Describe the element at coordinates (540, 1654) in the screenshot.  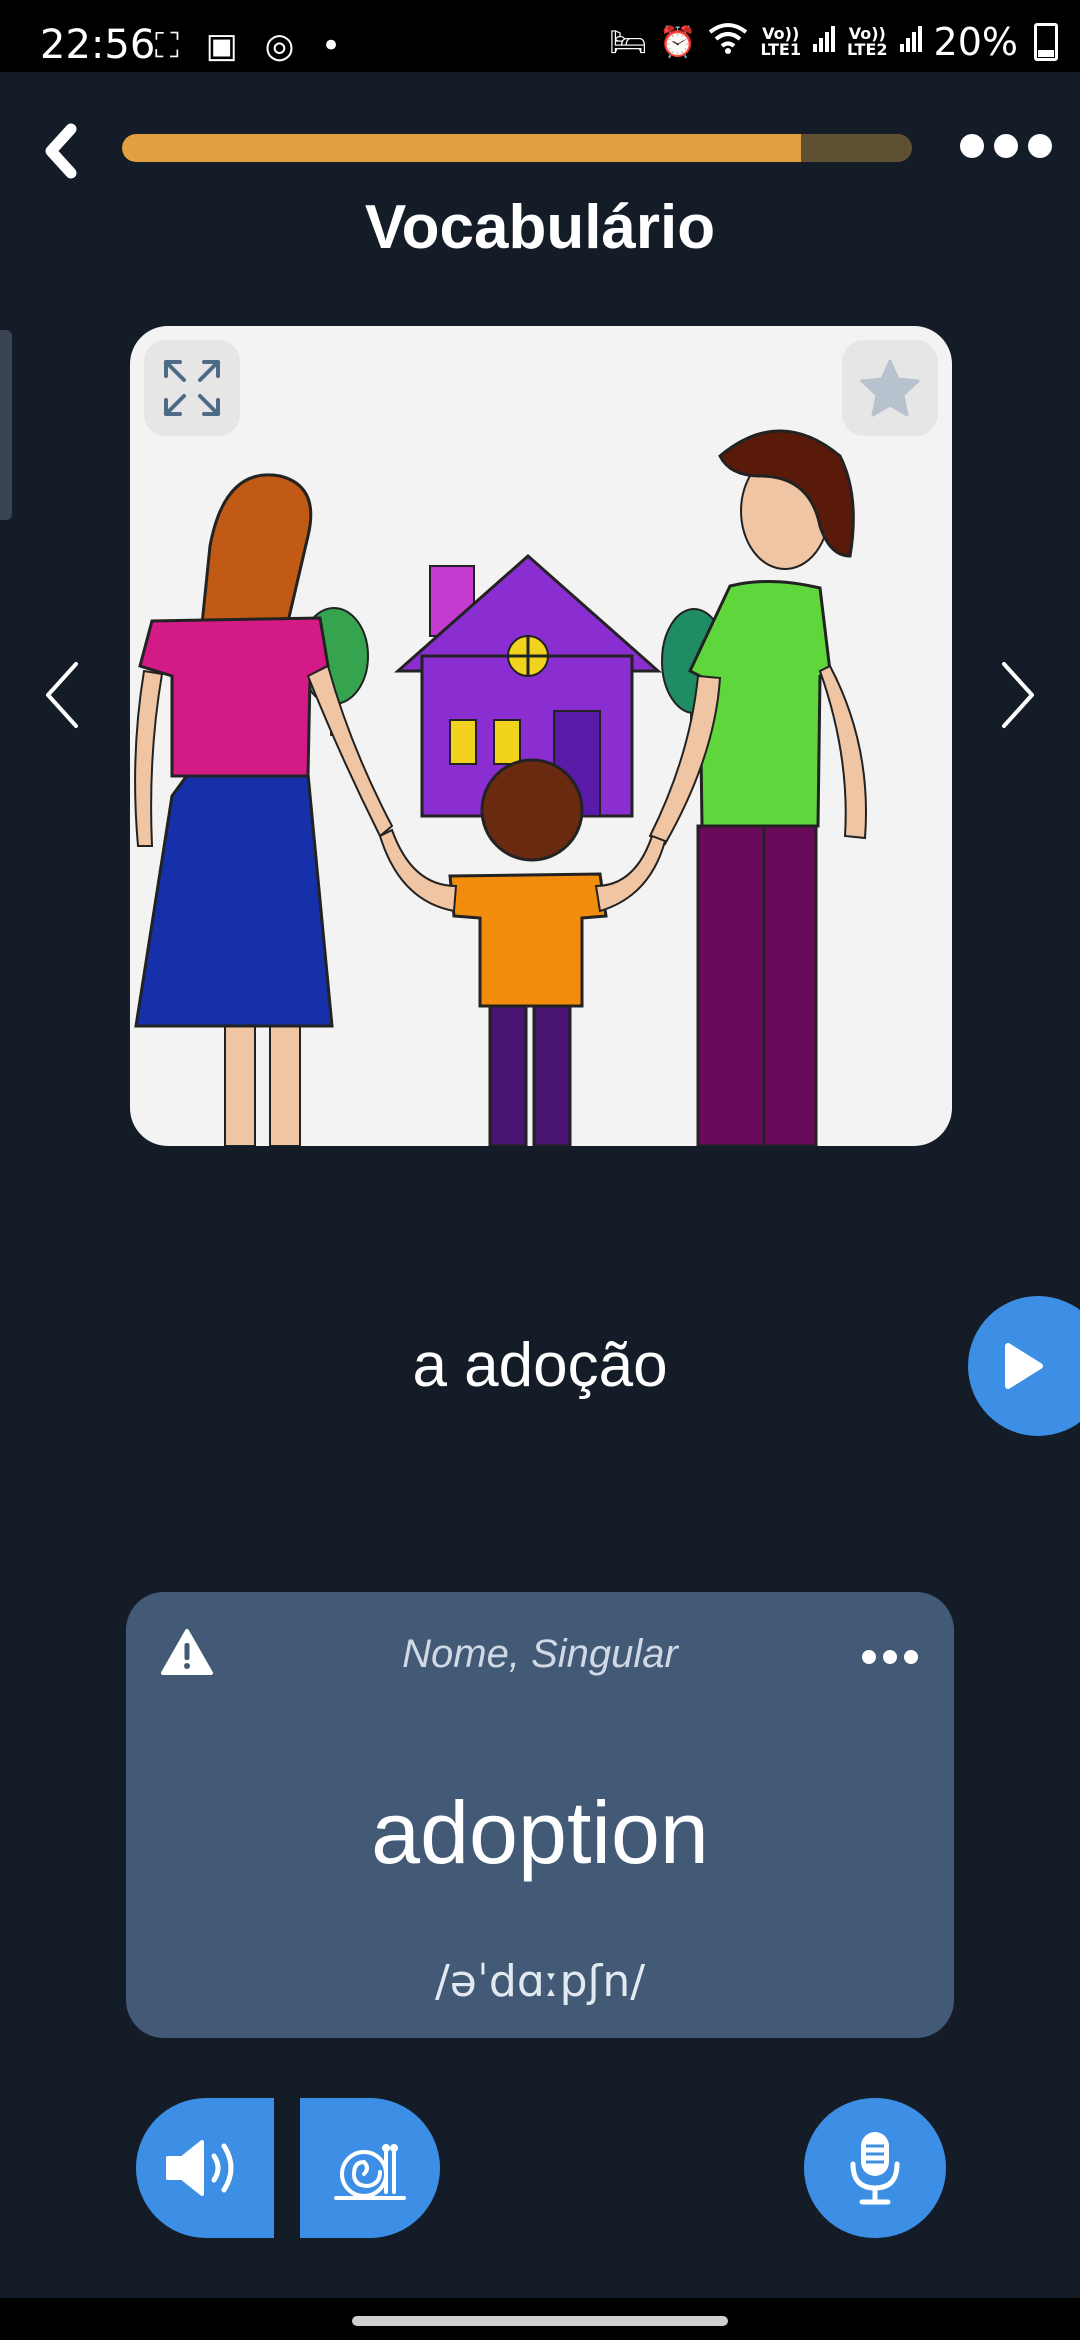
I see `word-grammar-tags: Nome, Singular` at that location.